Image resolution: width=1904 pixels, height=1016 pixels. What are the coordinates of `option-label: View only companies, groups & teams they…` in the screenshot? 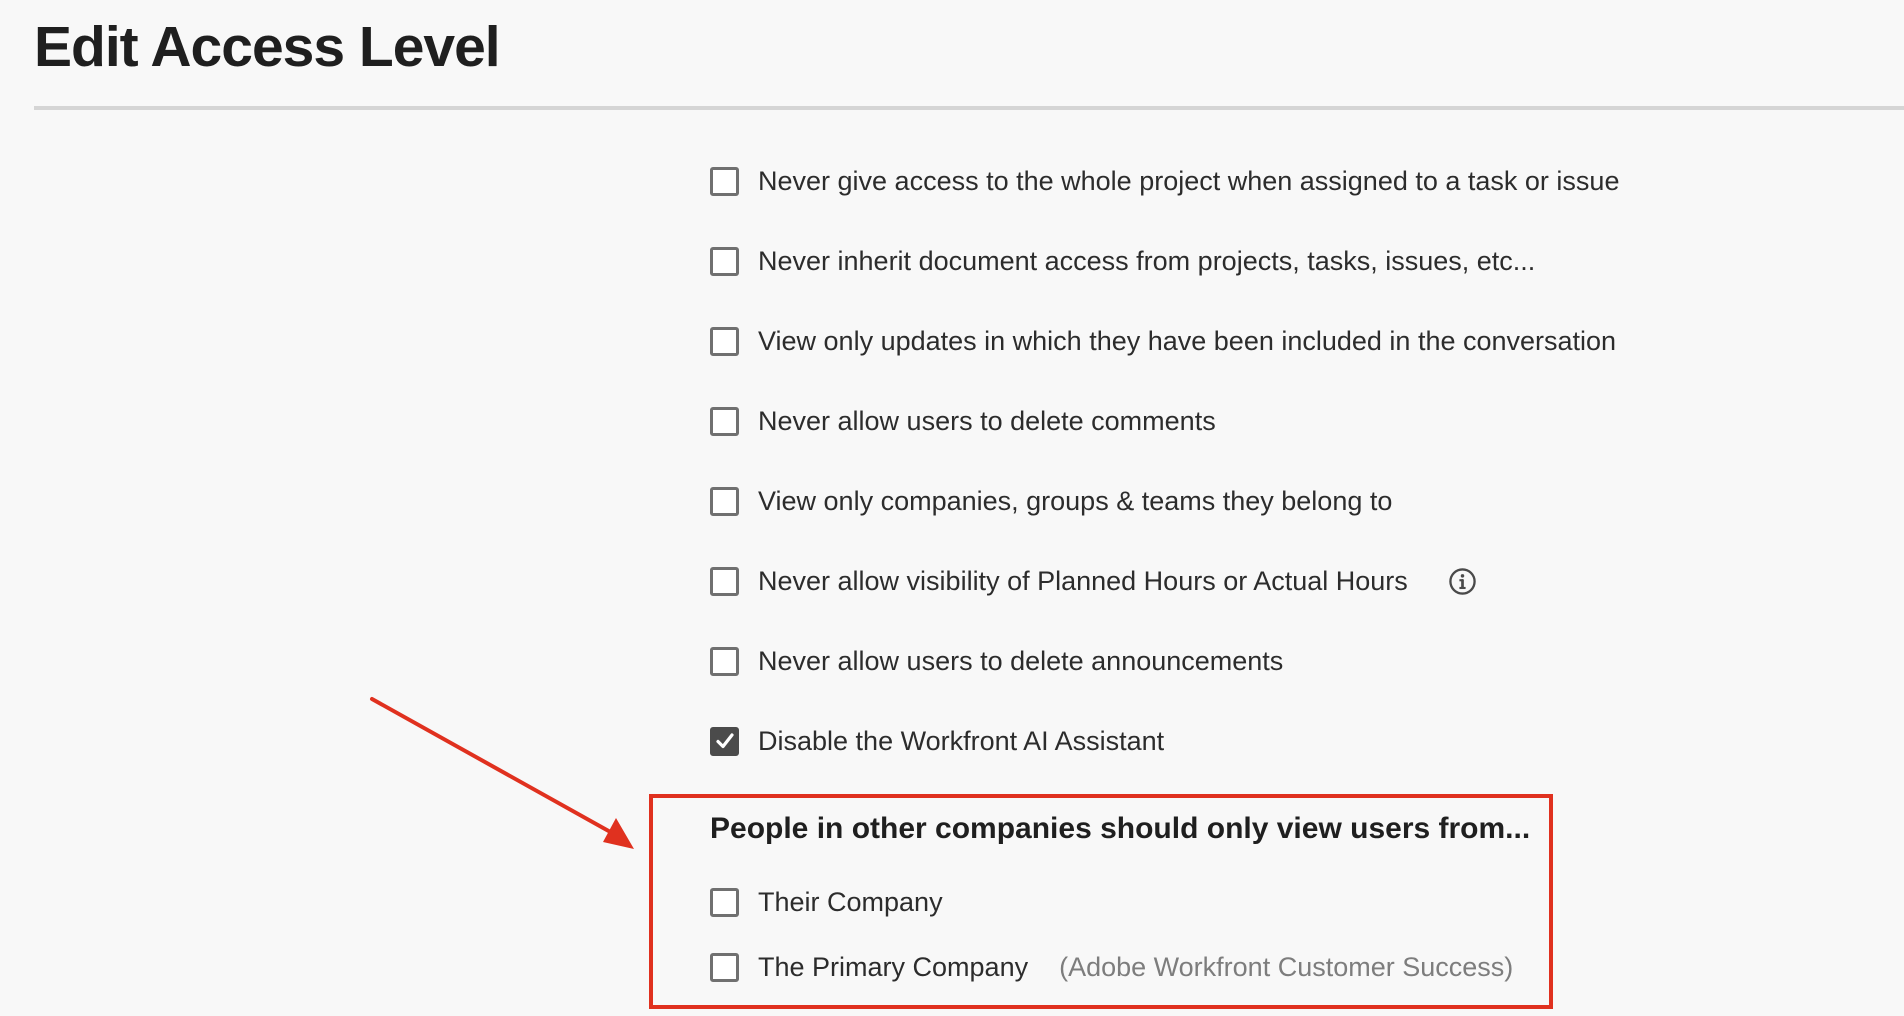 It's located at (1075, 501).